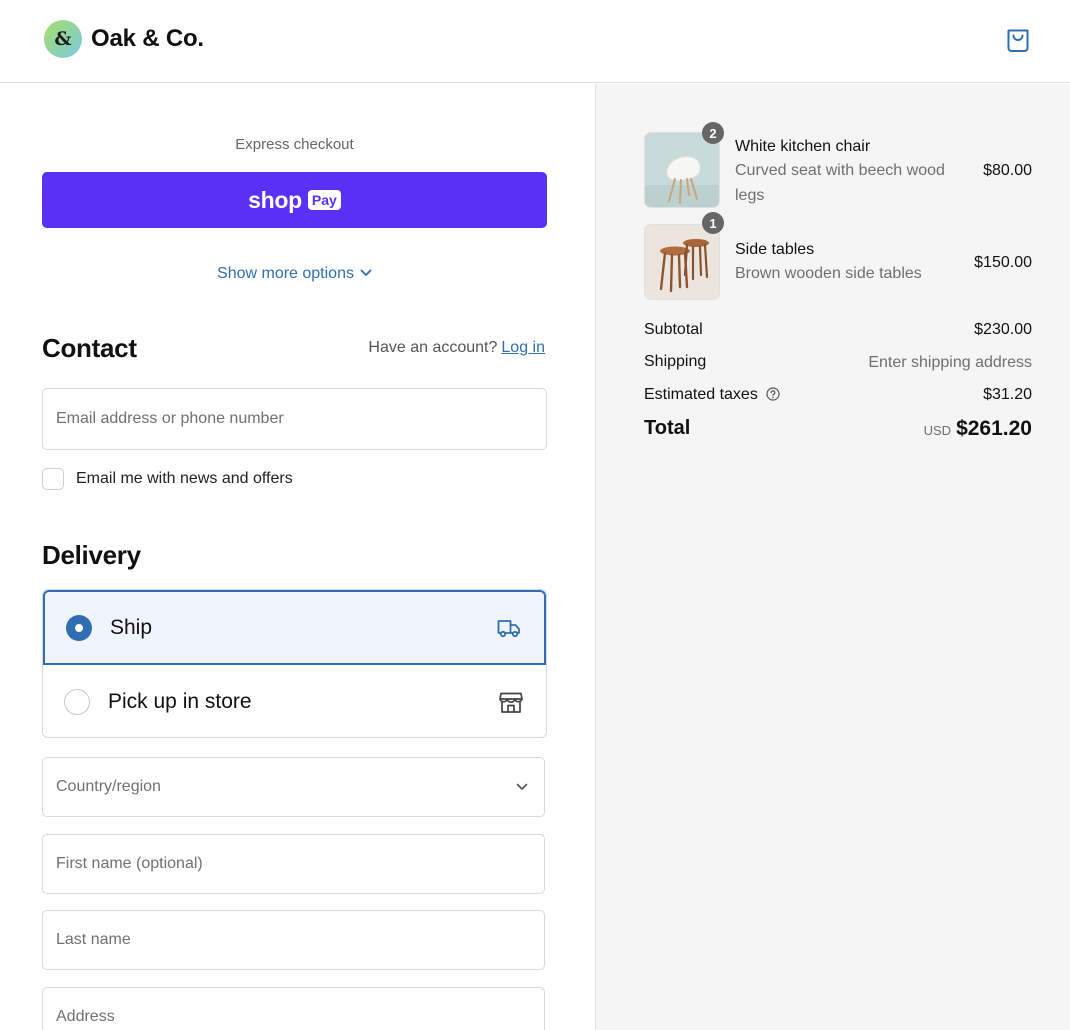 The image size is (1070, 1030). What do you see at coordinates (294, 419) in the screenshot?
I see `email-field: Email address or phone number` at bounding box center [294, 419].